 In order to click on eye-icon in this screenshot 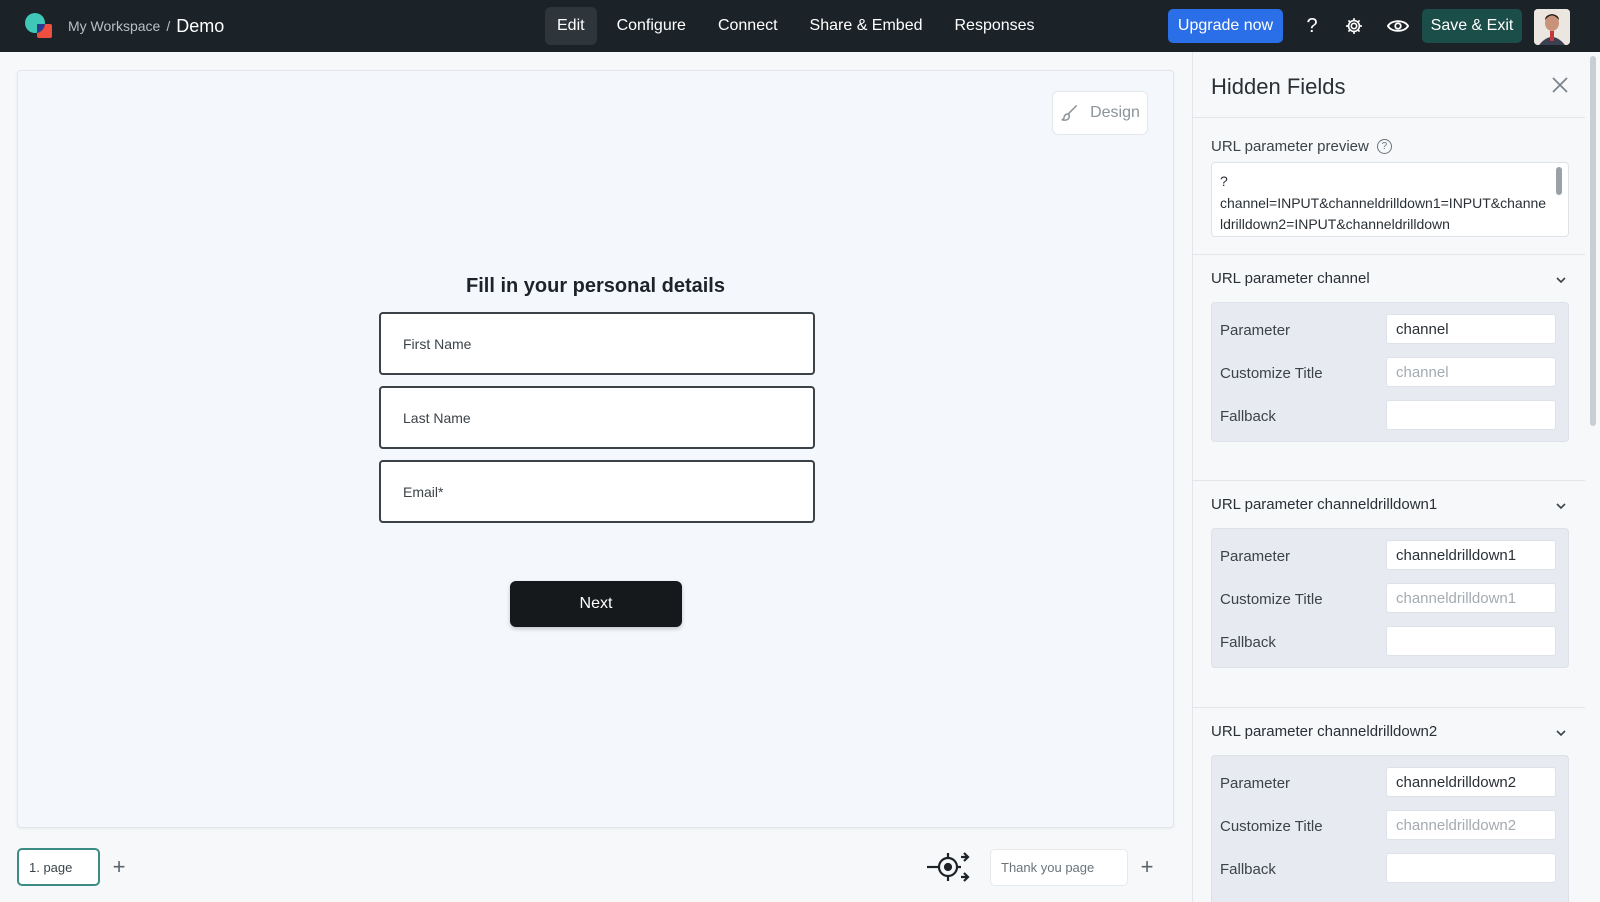, I will do `click(1398, 26)`.